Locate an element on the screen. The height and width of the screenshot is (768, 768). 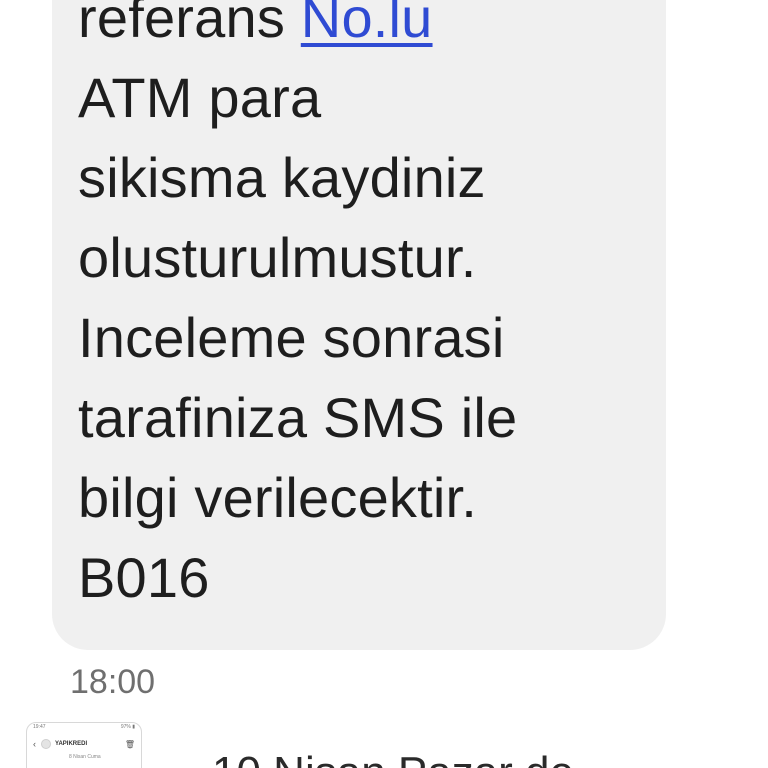
thumb-status-battery: 97% ▮ is located at coordinates (127, 727).